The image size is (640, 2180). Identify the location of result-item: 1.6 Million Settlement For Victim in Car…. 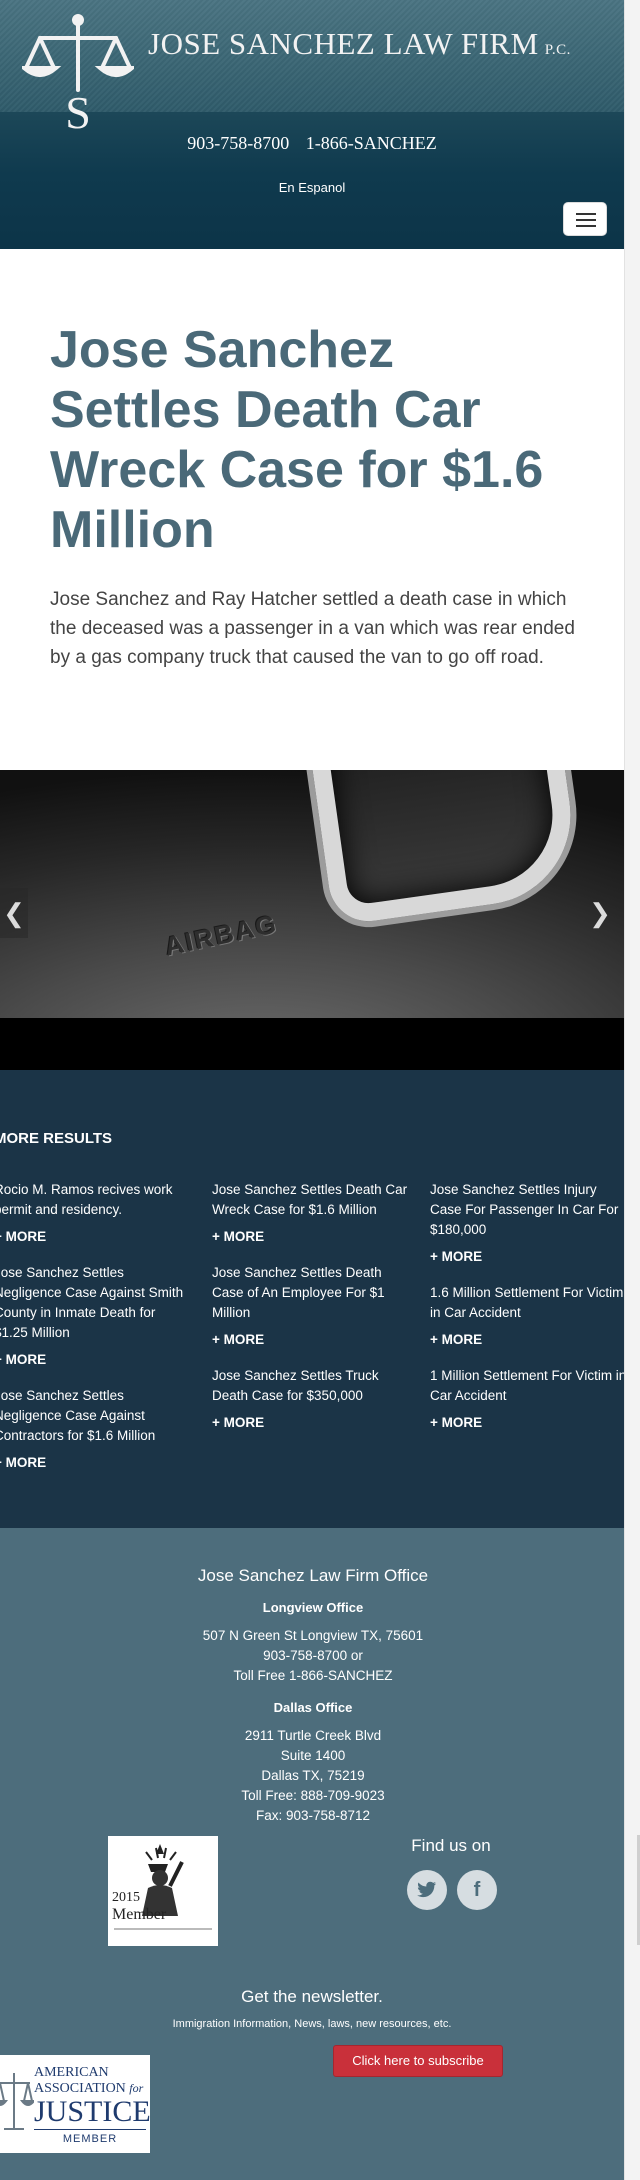
(527, 1303).